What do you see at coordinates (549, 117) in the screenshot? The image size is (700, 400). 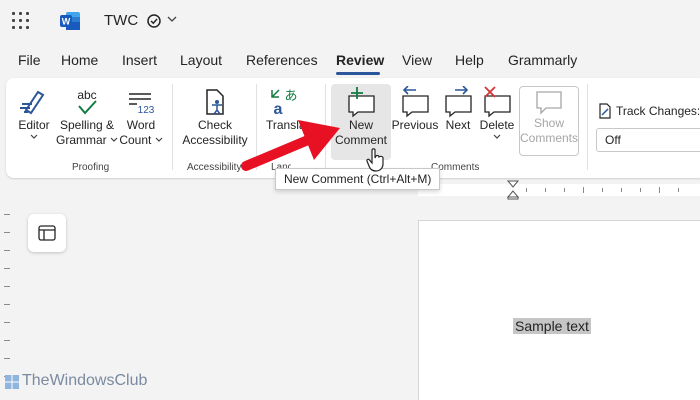 I see `show-comments-button: Show Comments` at bounding box center [549, 117].